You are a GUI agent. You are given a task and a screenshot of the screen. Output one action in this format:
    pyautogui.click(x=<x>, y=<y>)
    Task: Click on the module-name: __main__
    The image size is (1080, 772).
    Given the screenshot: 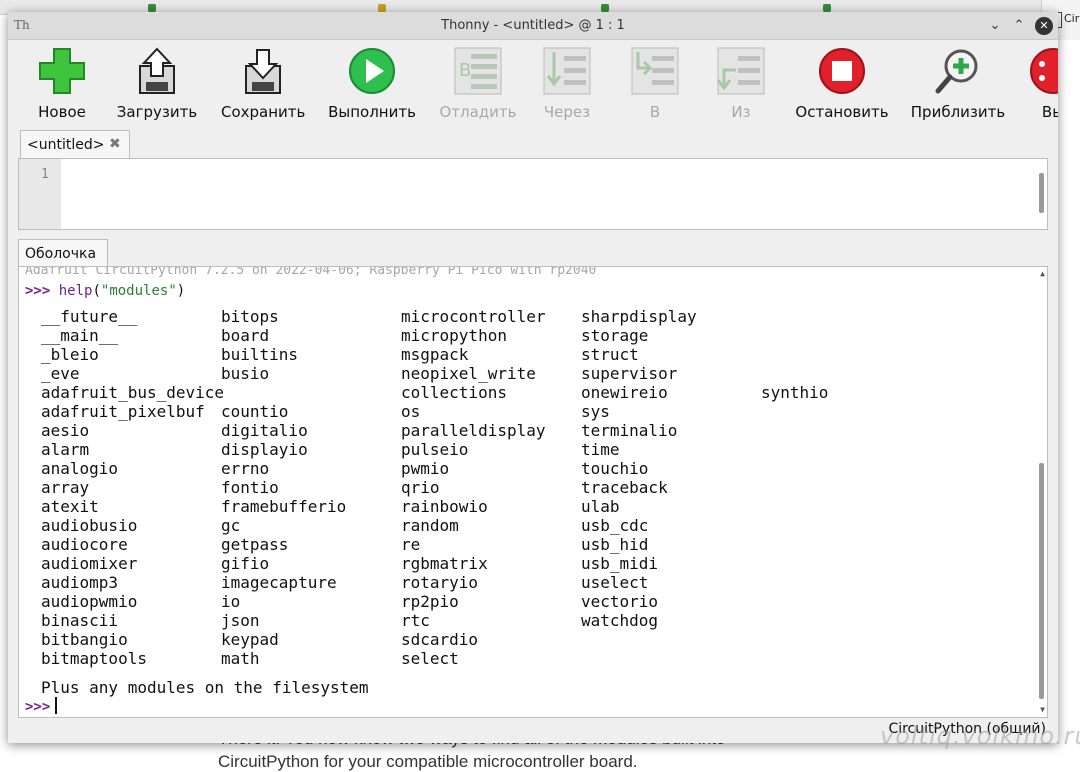 What is the action you would take?
    pyautogui.click(x=80, y=335)
    